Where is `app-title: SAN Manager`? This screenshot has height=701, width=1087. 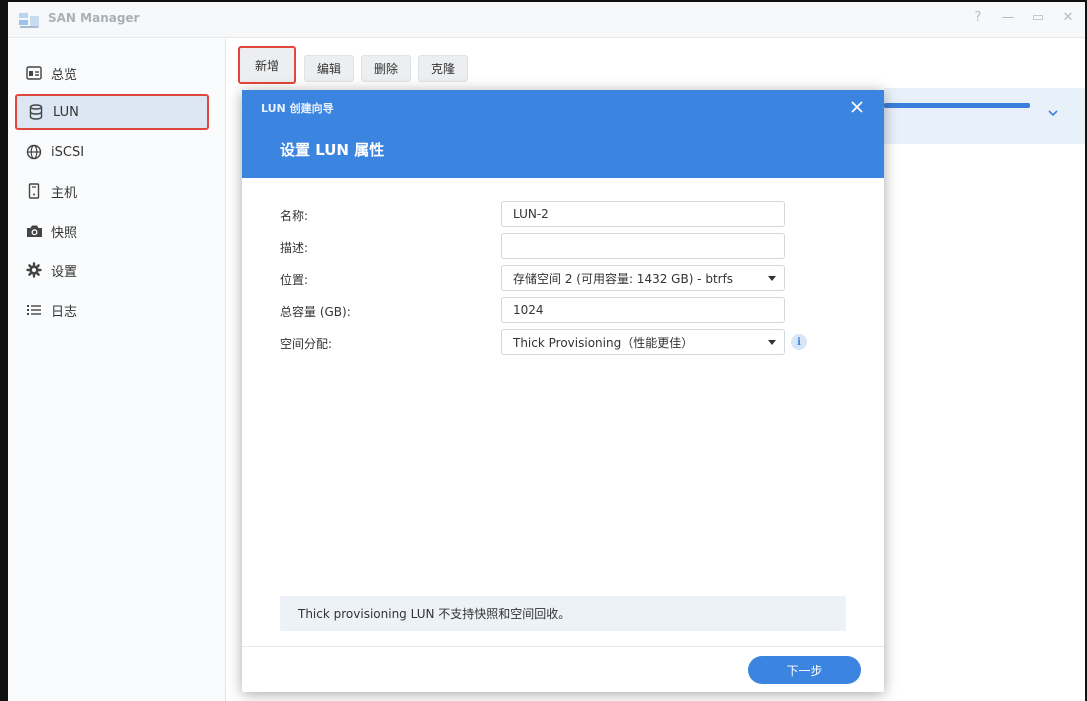 app-title: SAN Manager is located at coordinates (94, 18).